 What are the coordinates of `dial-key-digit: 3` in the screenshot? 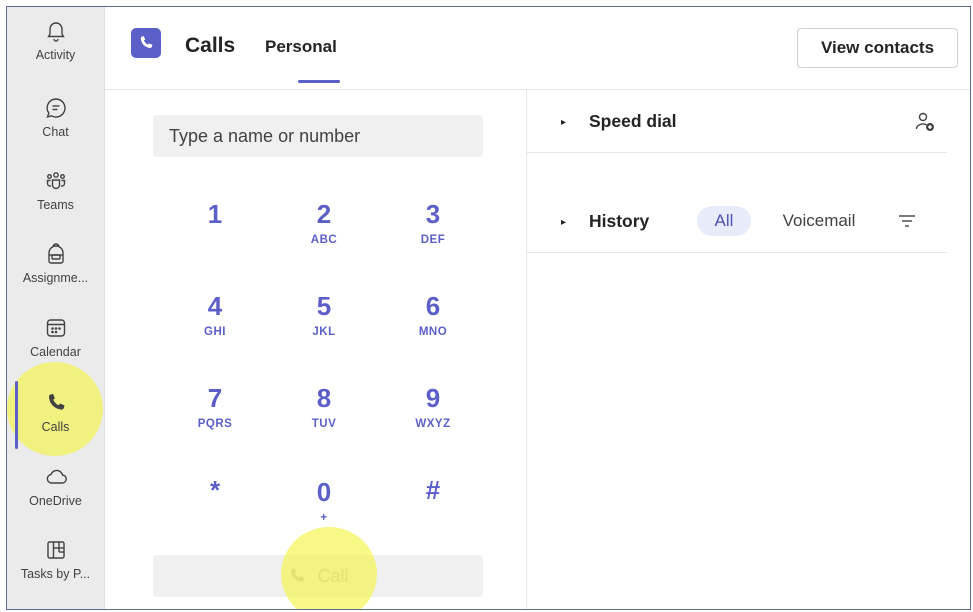 It's located at (433, 214).